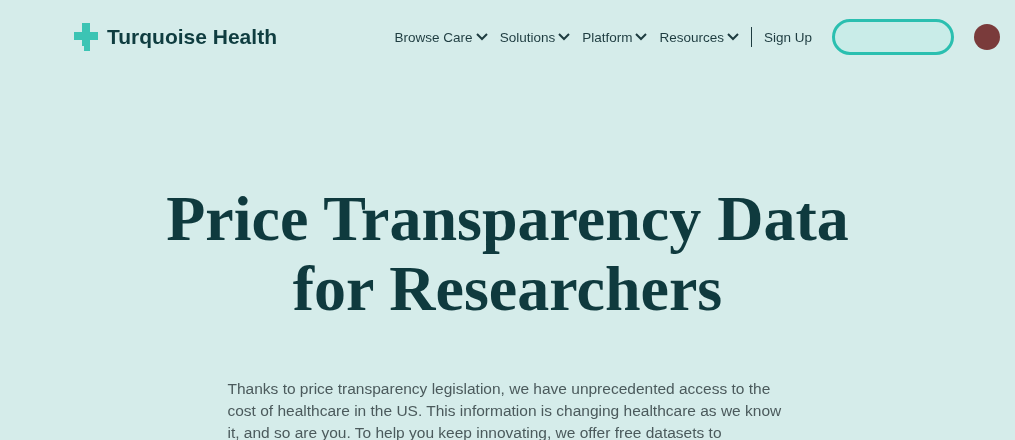 The width and height of the screenshot is (1015, 440). I want to click on logo-text: Turquoise Health, so click(192, 37).